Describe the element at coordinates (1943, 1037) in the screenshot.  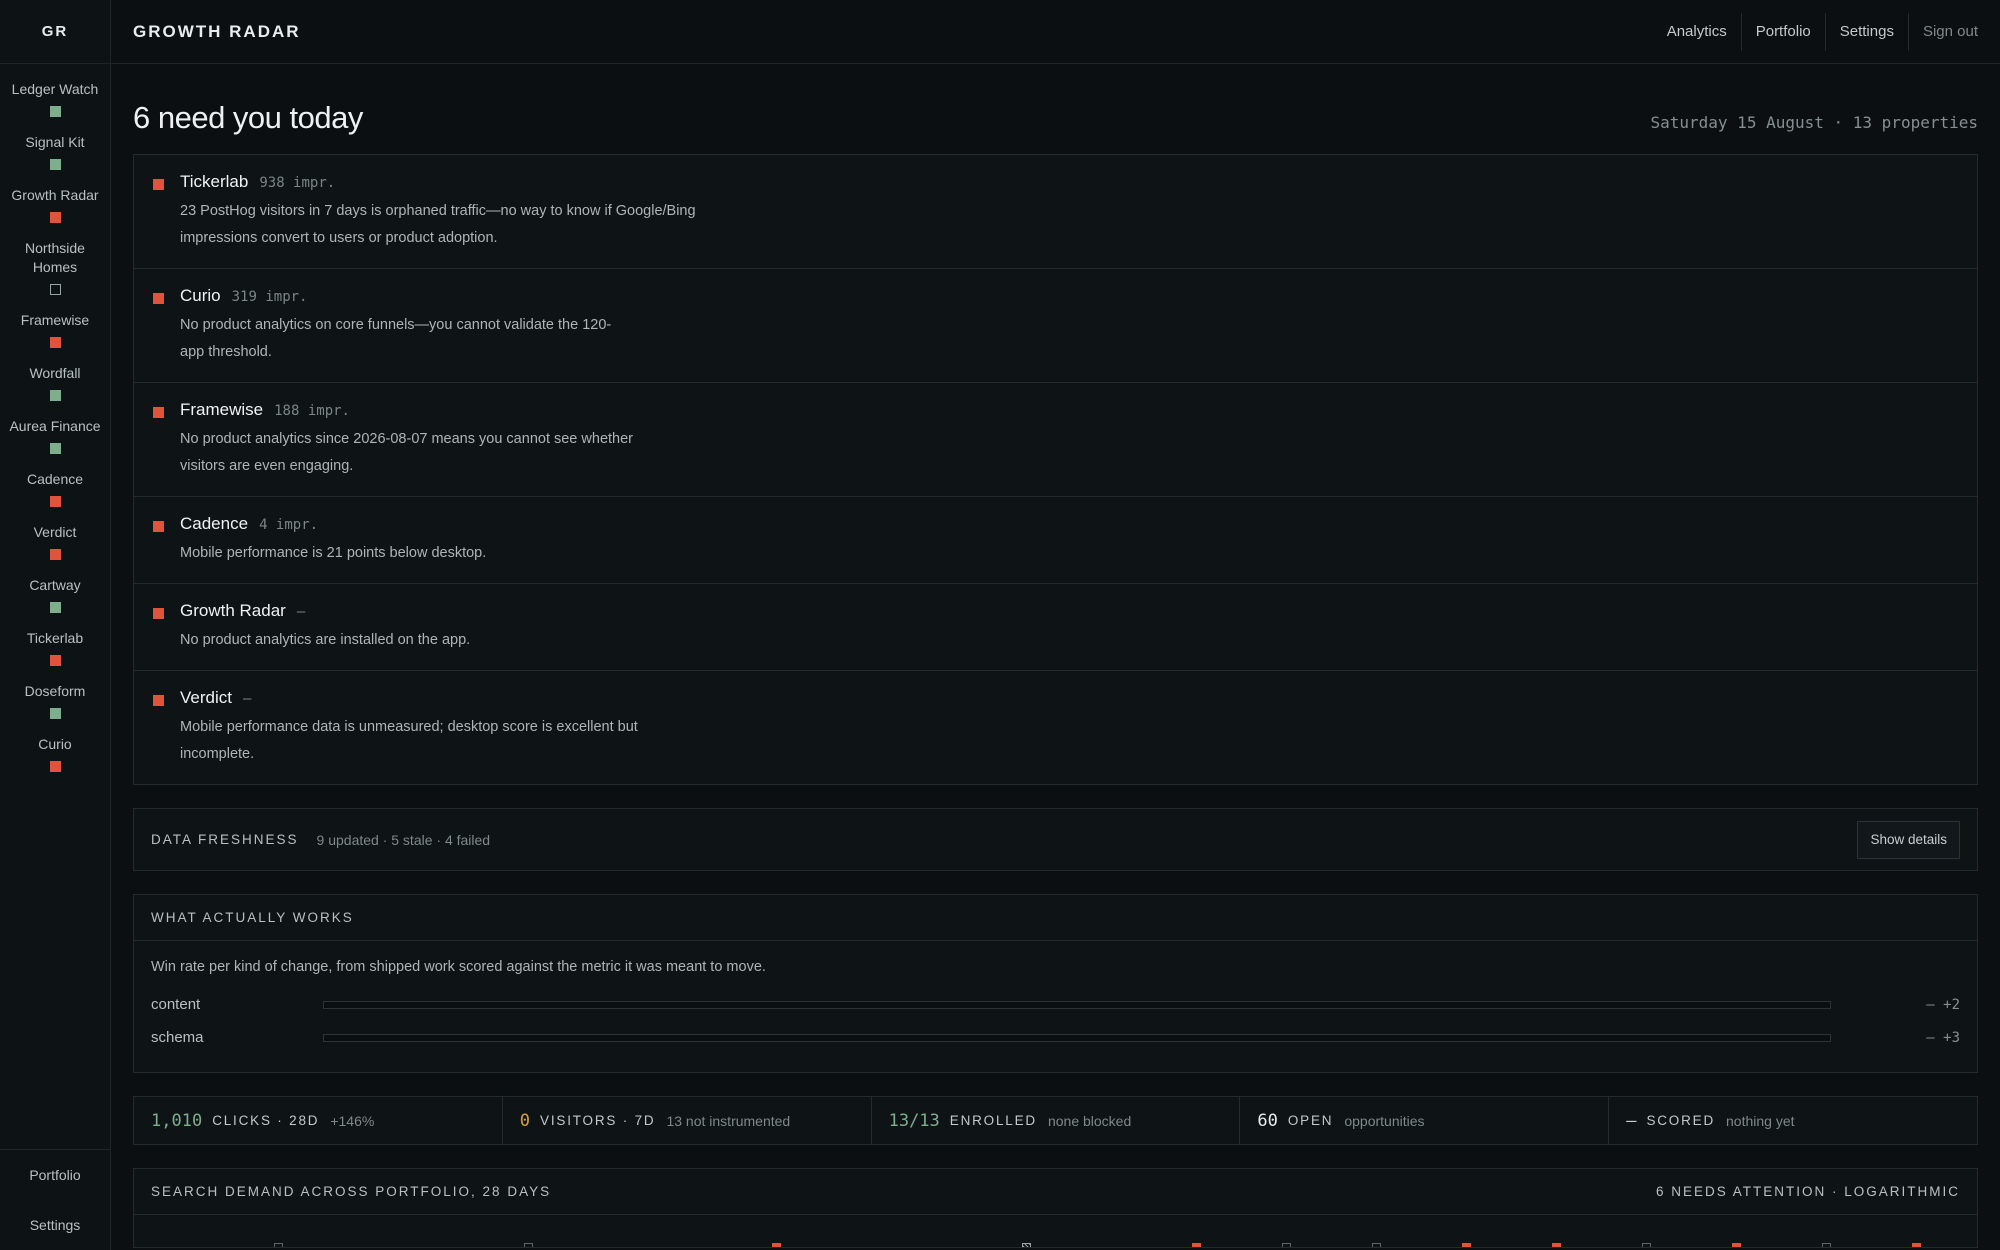
I see `works-row-value: — +3` at that location.